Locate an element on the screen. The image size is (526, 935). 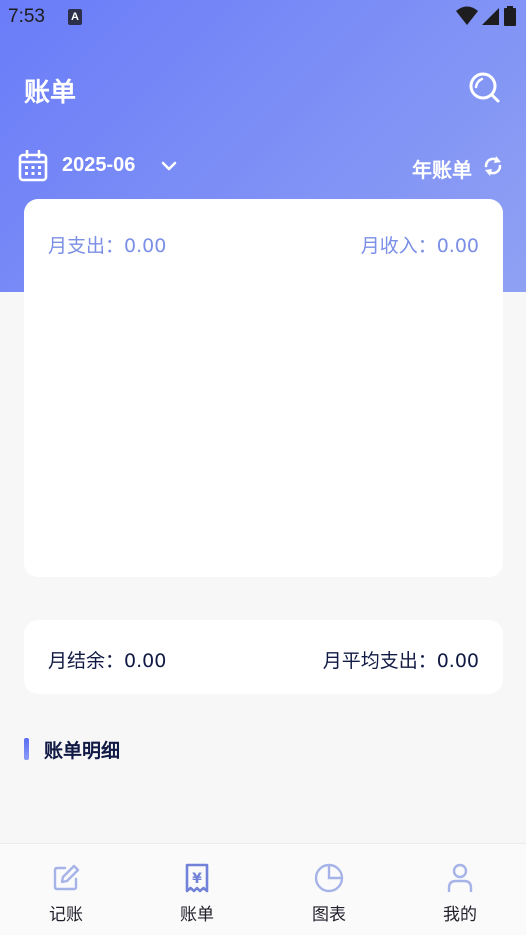
battery-icon is located at coordinates (510, 16).